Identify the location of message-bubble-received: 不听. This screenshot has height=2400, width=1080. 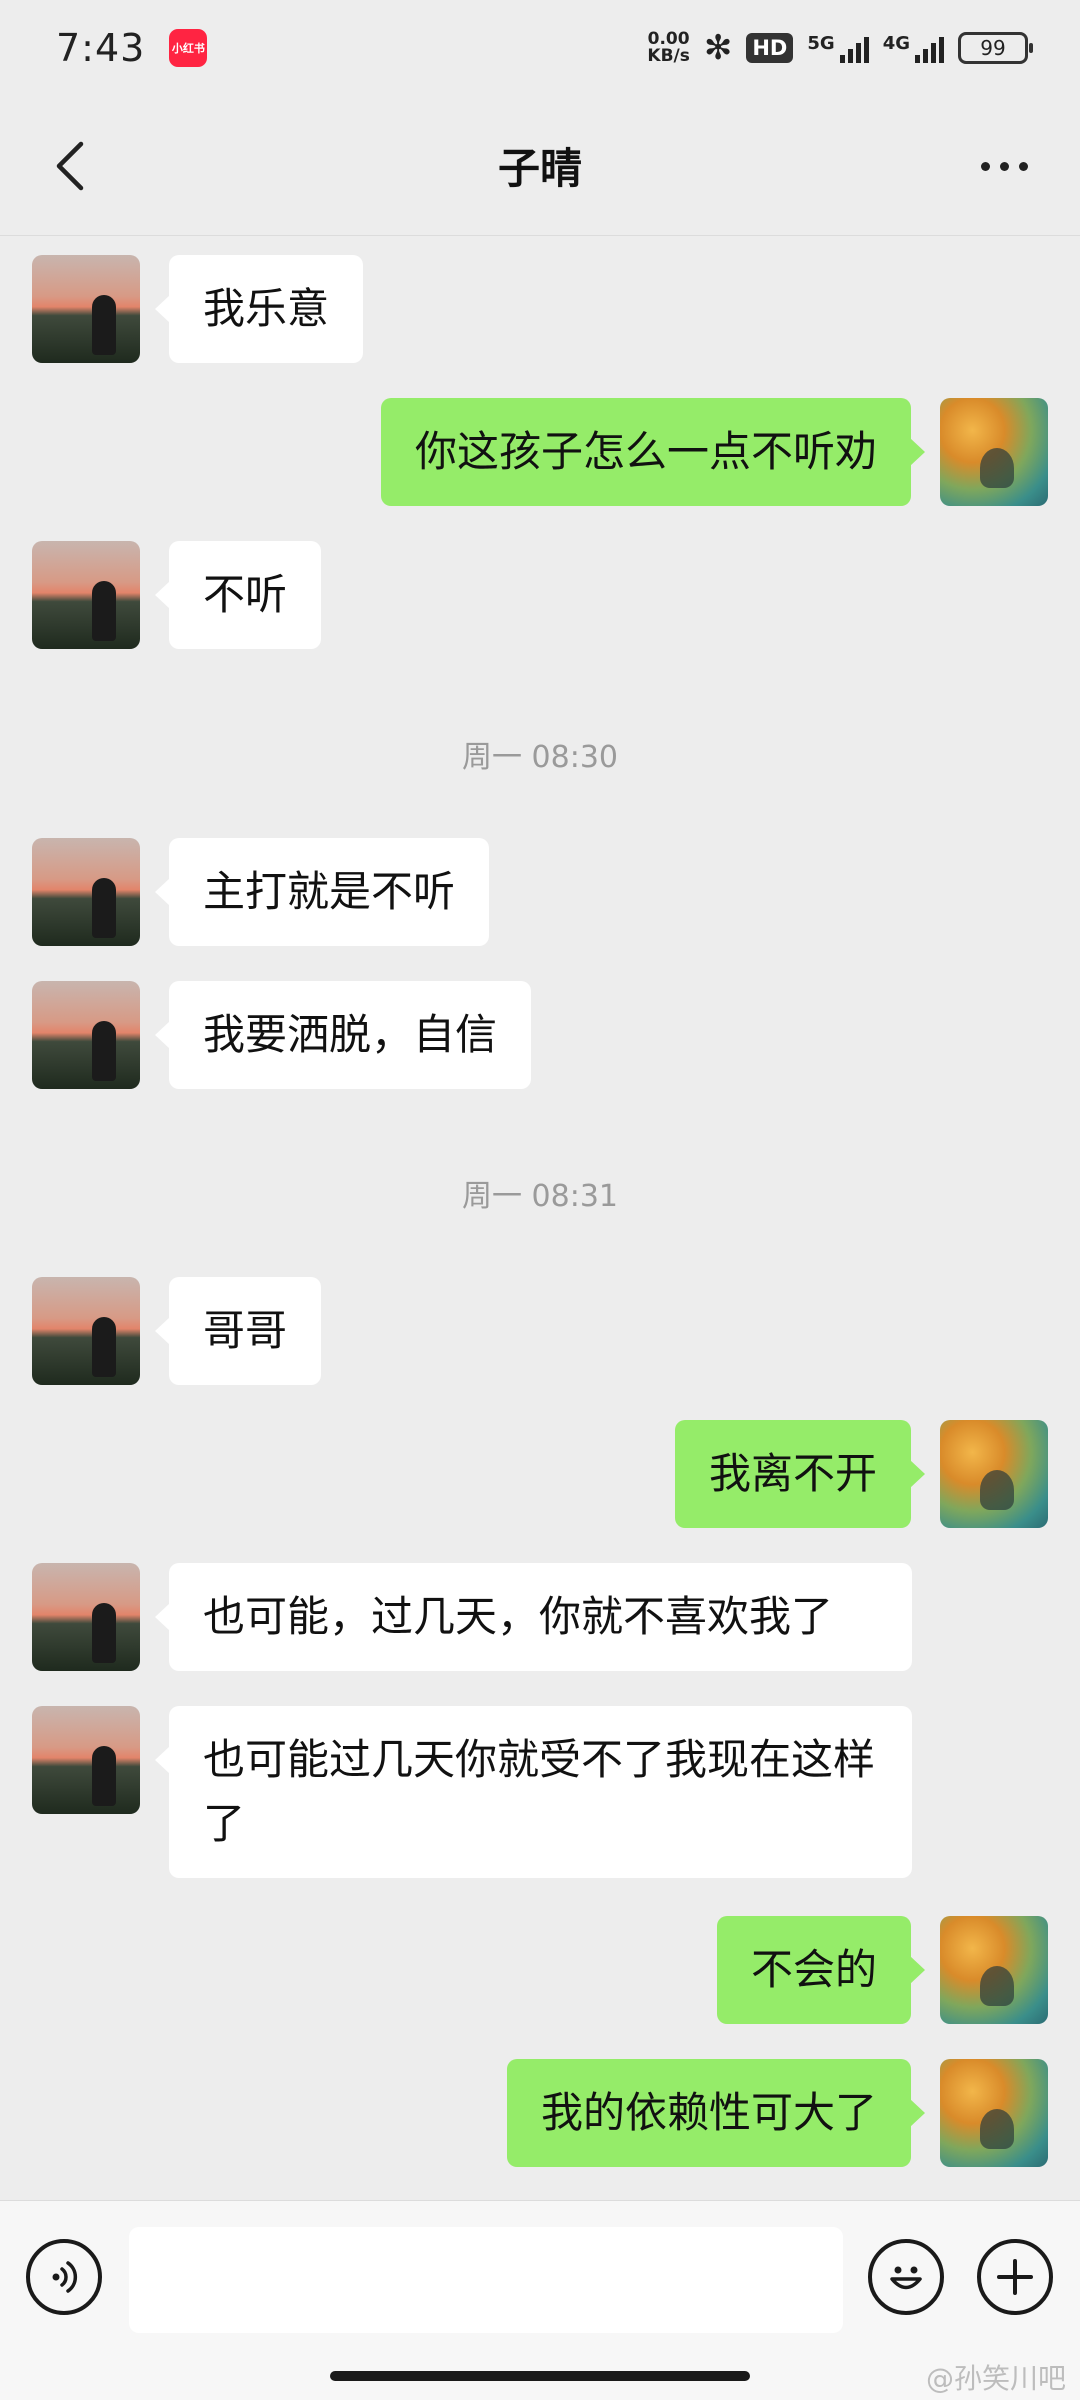
(238, 595).